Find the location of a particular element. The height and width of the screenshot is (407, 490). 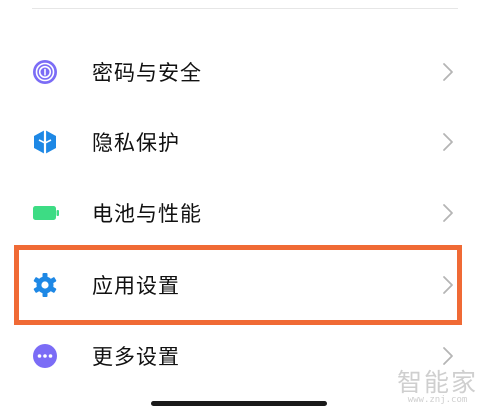

settings-item-label: 密码与安全 is located at coordinates (147, 73).